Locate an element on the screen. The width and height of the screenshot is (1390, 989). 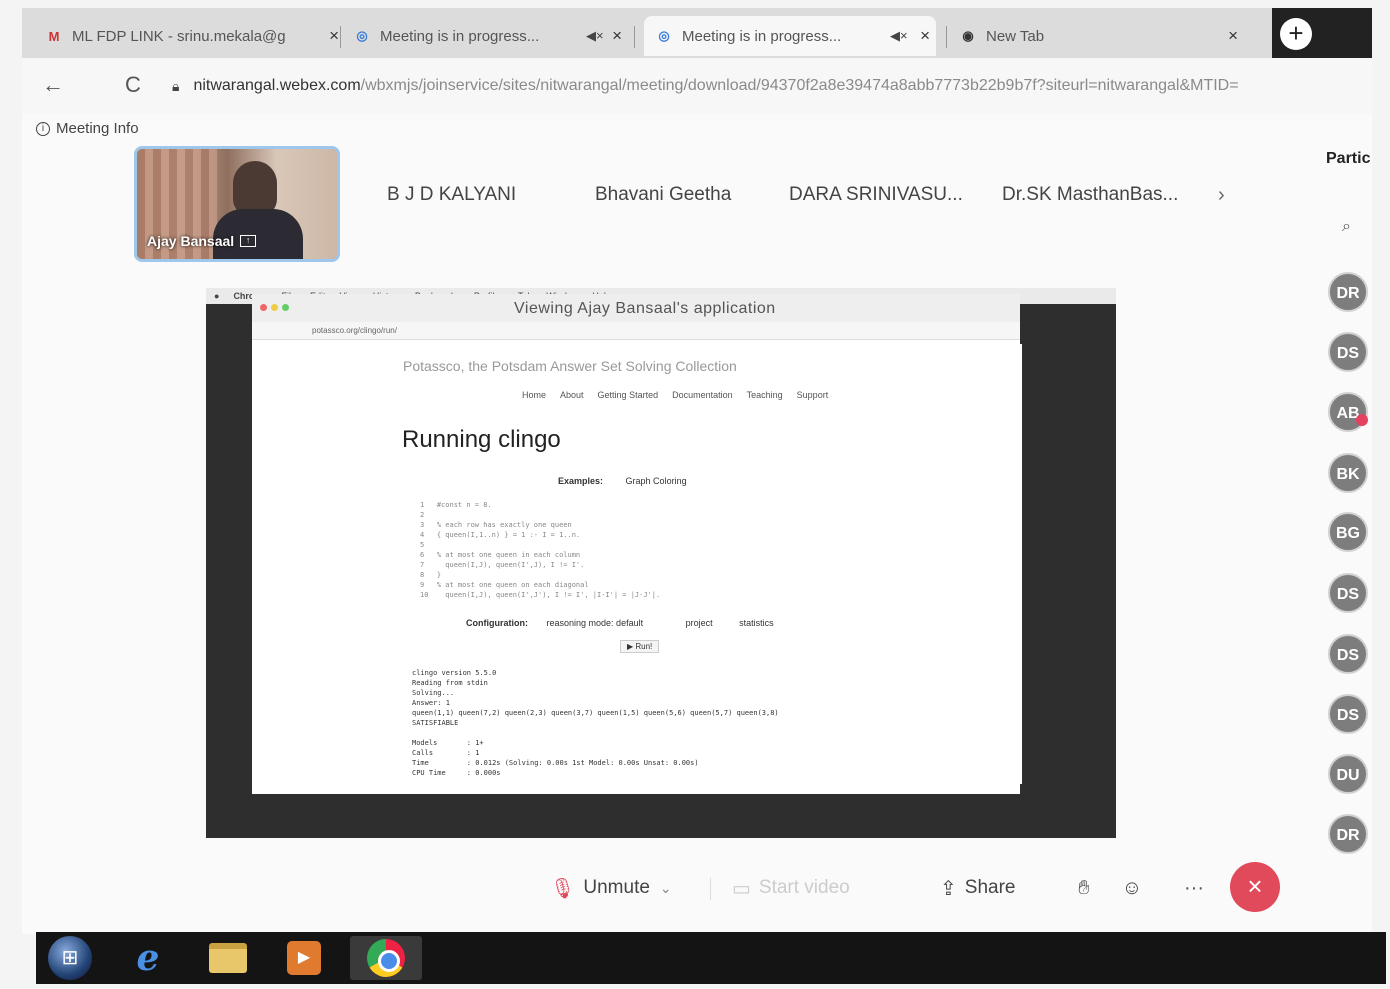
internet-explorer-icon: e is located at coordinates (148, 958).